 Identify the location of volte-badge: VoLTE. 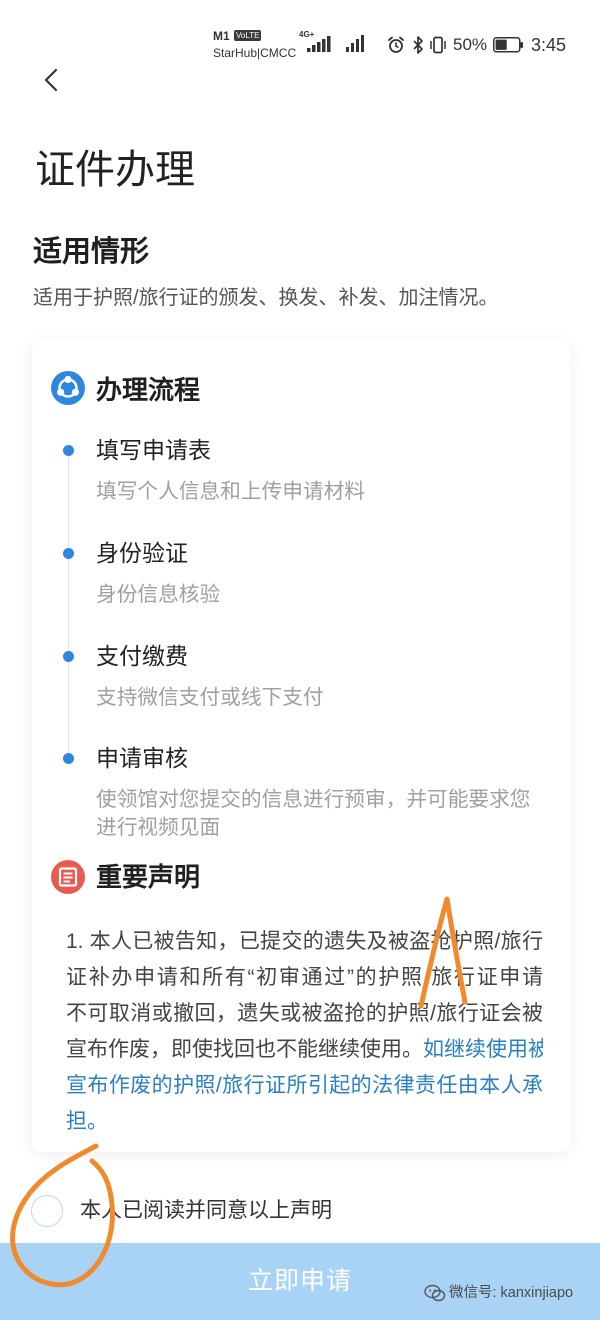
(248, 35).